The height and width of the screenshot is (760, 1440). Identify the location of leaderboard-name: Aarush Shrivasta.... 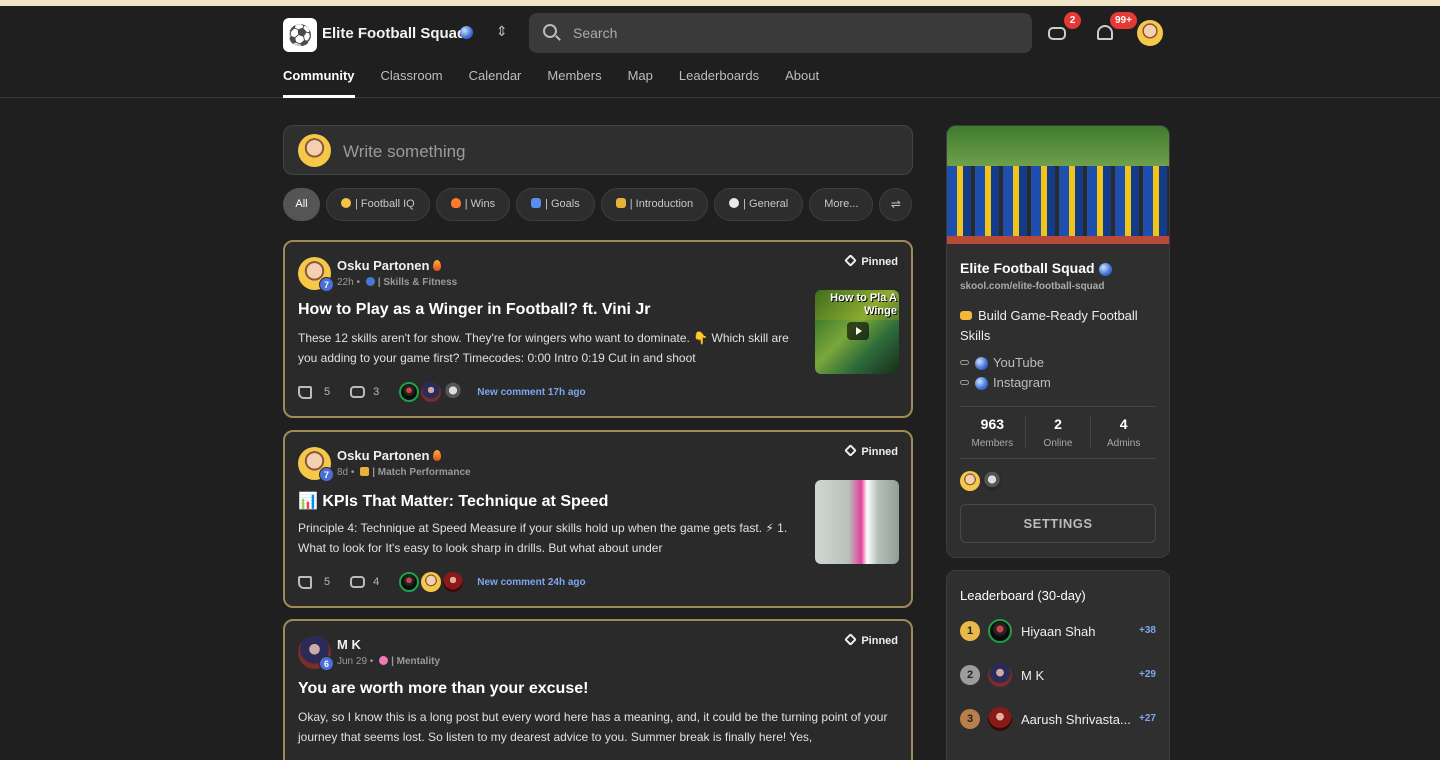
(1076, 719).